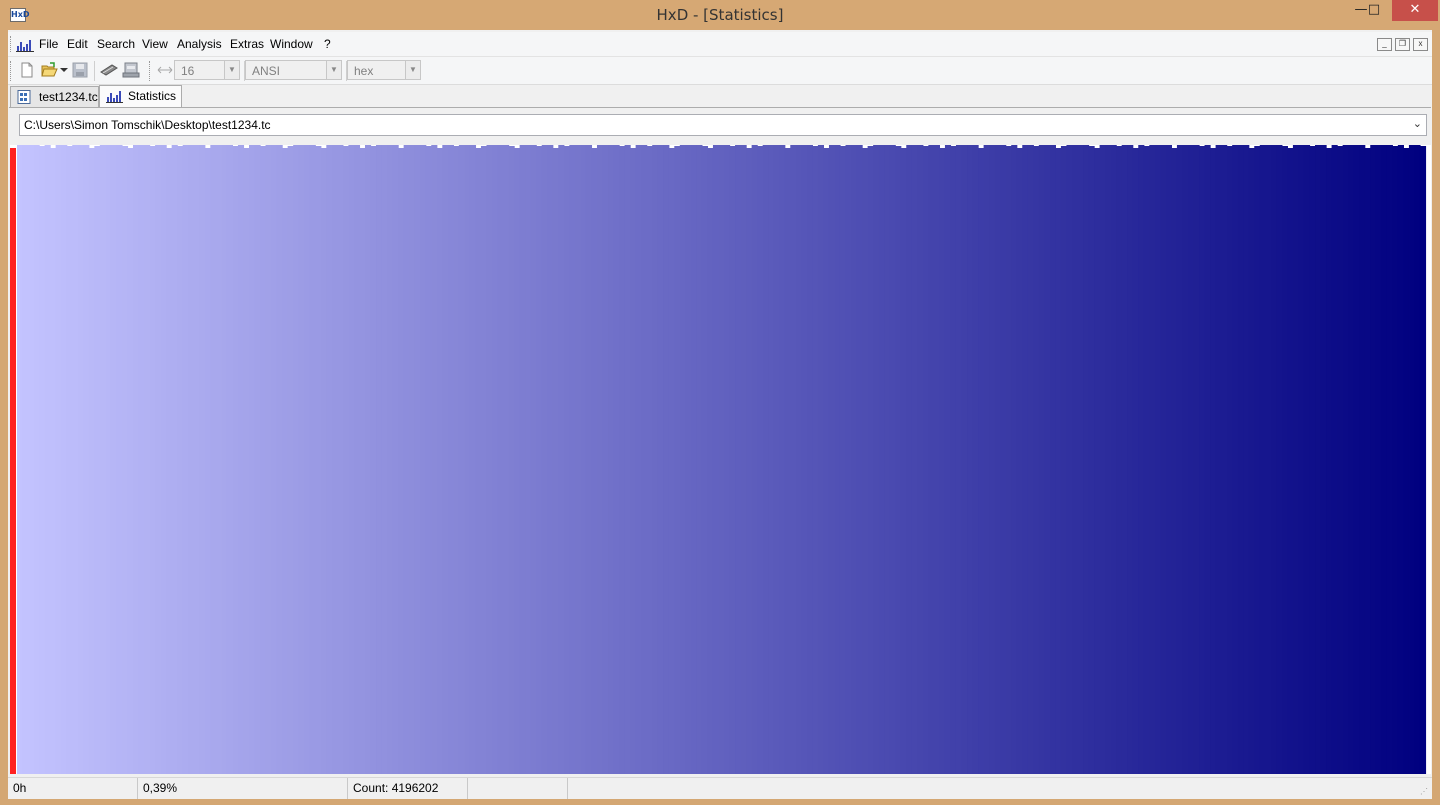  What do you see at coordinates (27, 70) in the screenshot?
I see `new-file-icon` at bounding box center [27, 70].